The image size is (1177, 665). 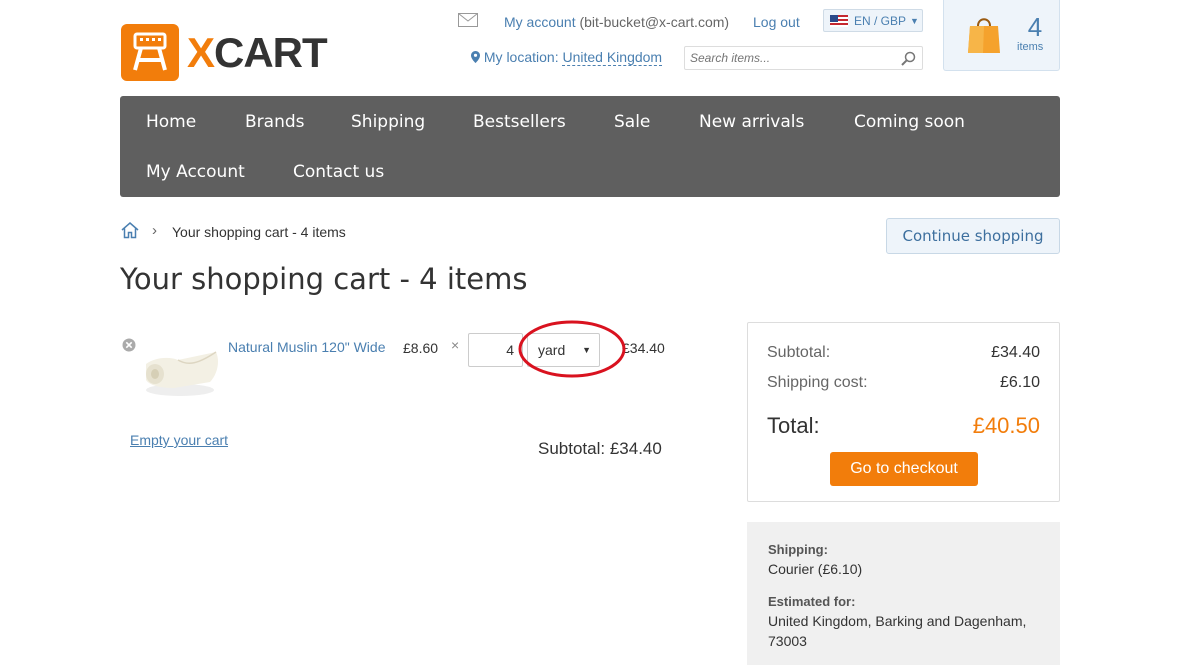 I want to click on nav-item-coming-soon: Coming soon, so click(x=909, y=122).